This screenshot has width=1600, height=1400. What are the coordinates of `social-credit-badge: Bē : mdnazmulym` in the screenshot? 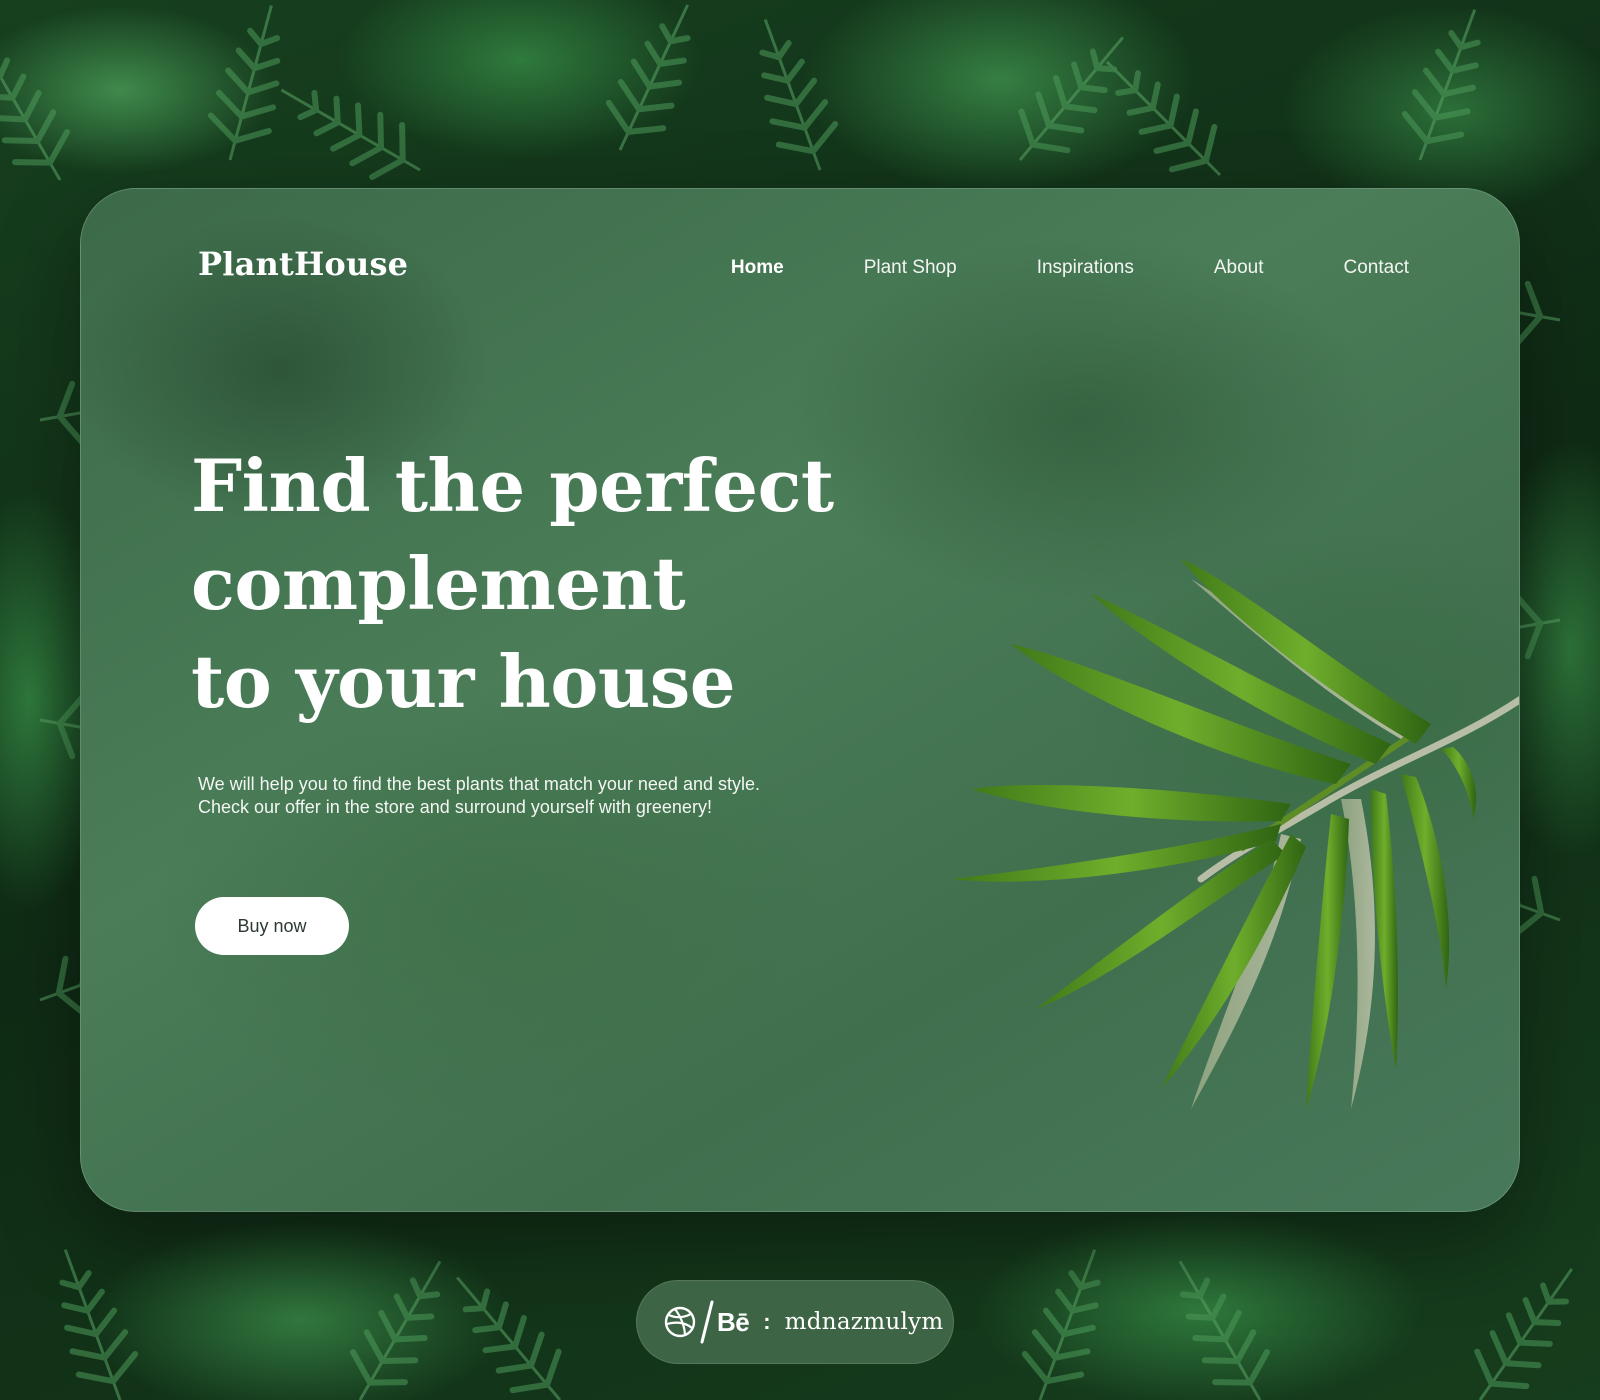 It's located at (795, 1322).